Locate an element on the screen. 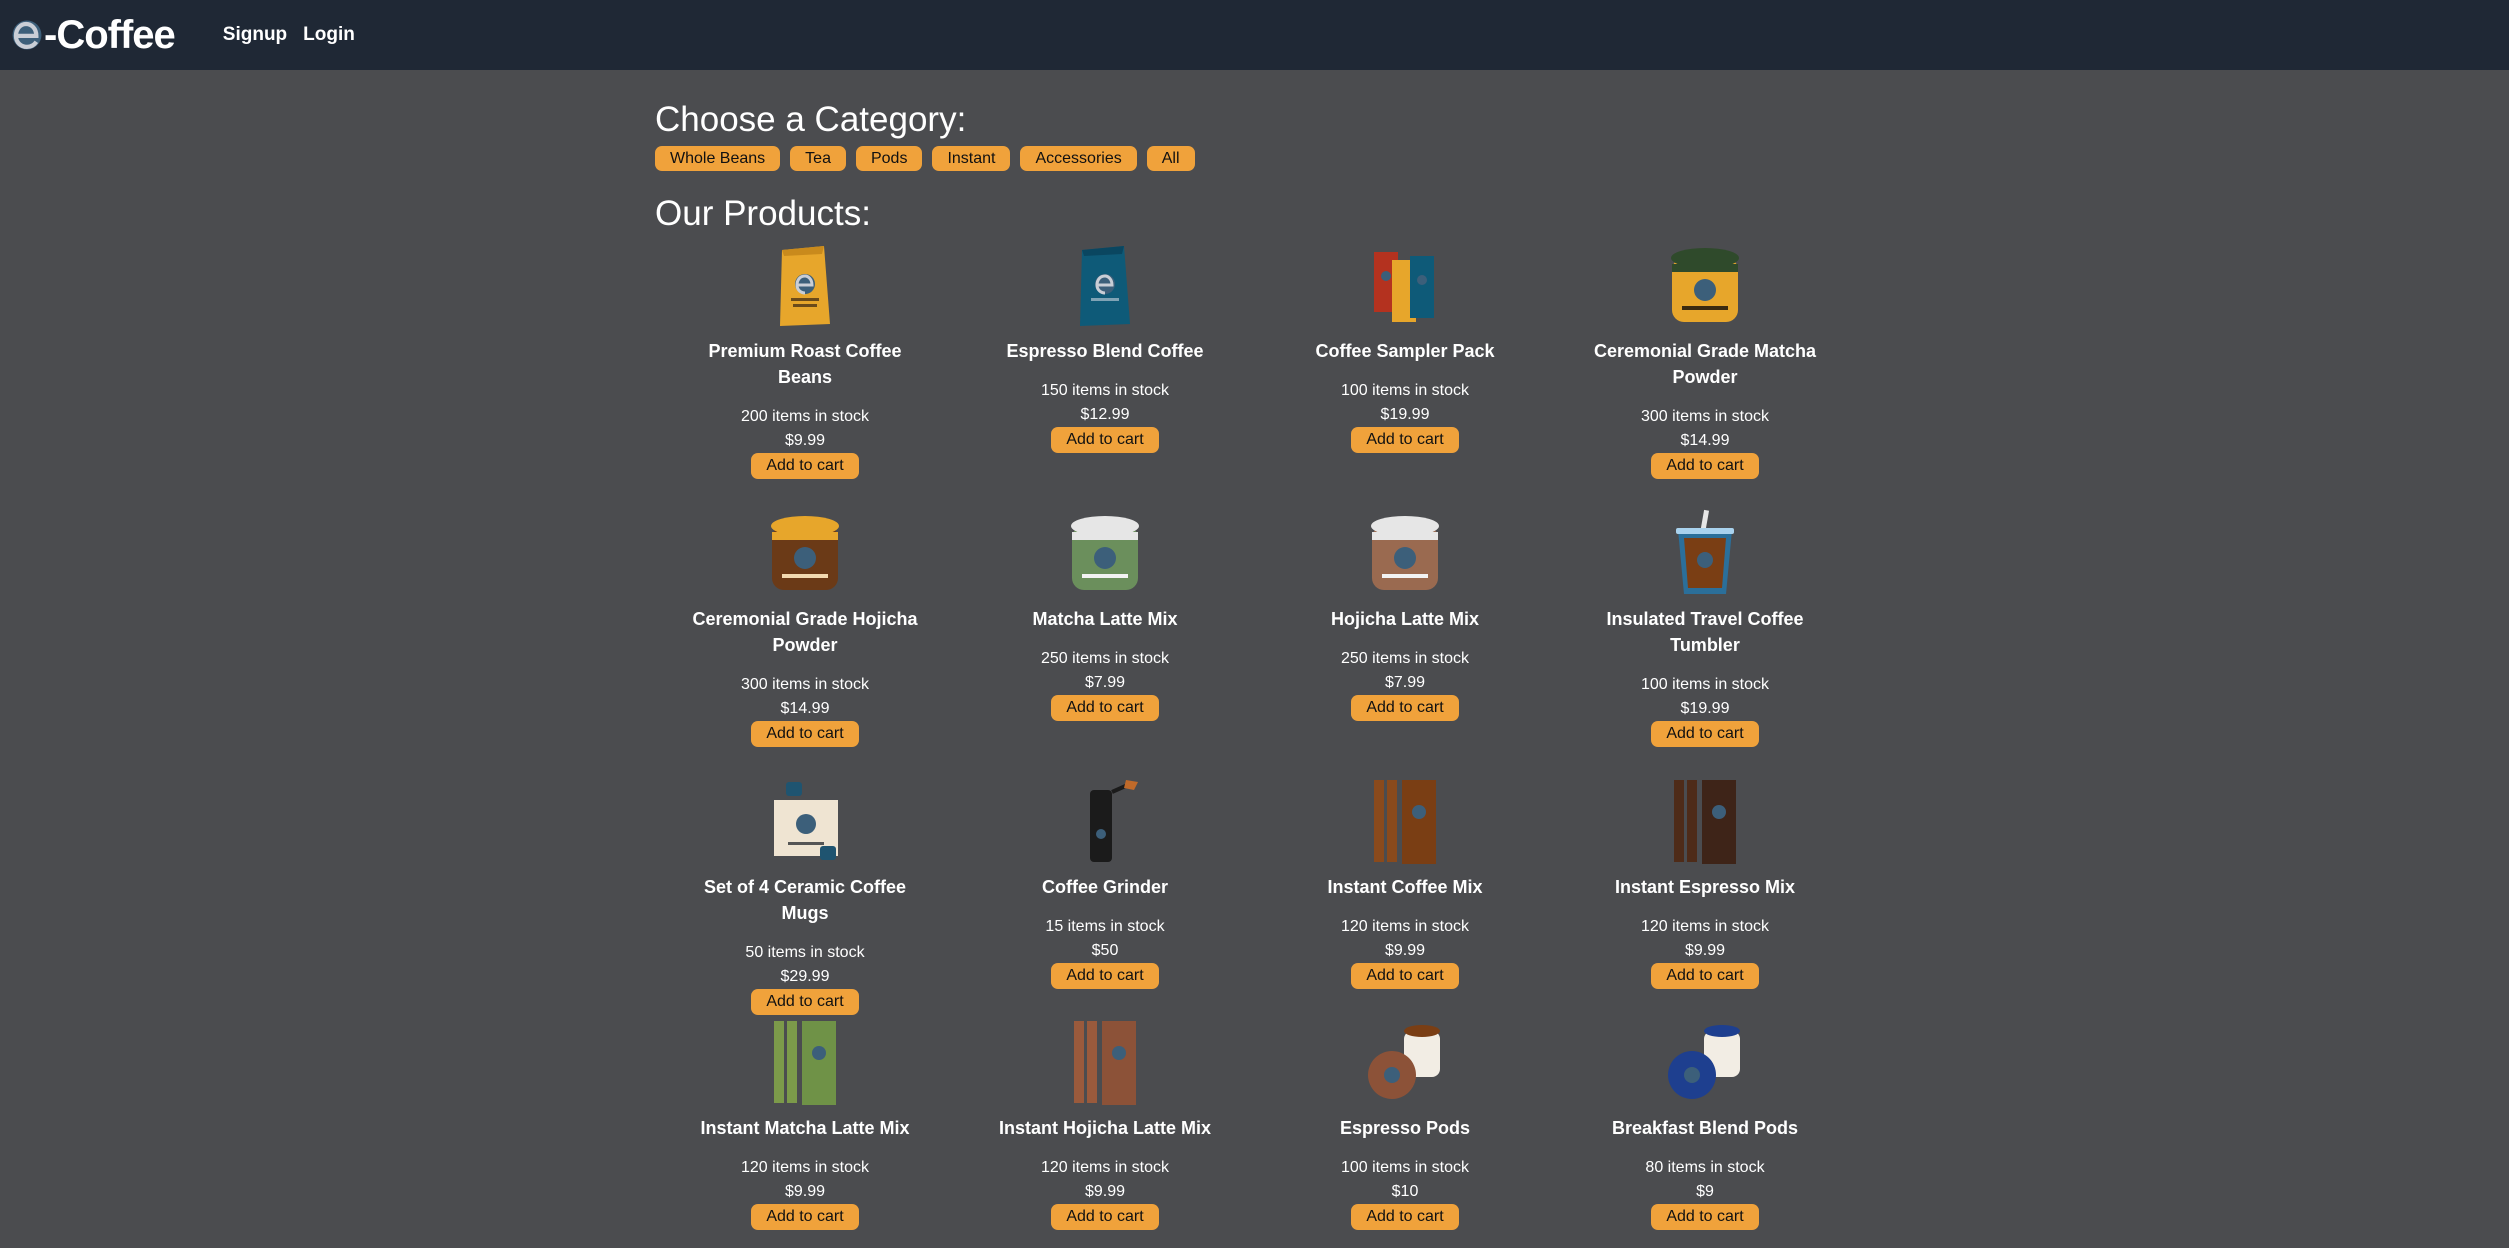 The image size is (2509, 1248). product-stock: 50 items in stock is located at coordinates (805, 952).